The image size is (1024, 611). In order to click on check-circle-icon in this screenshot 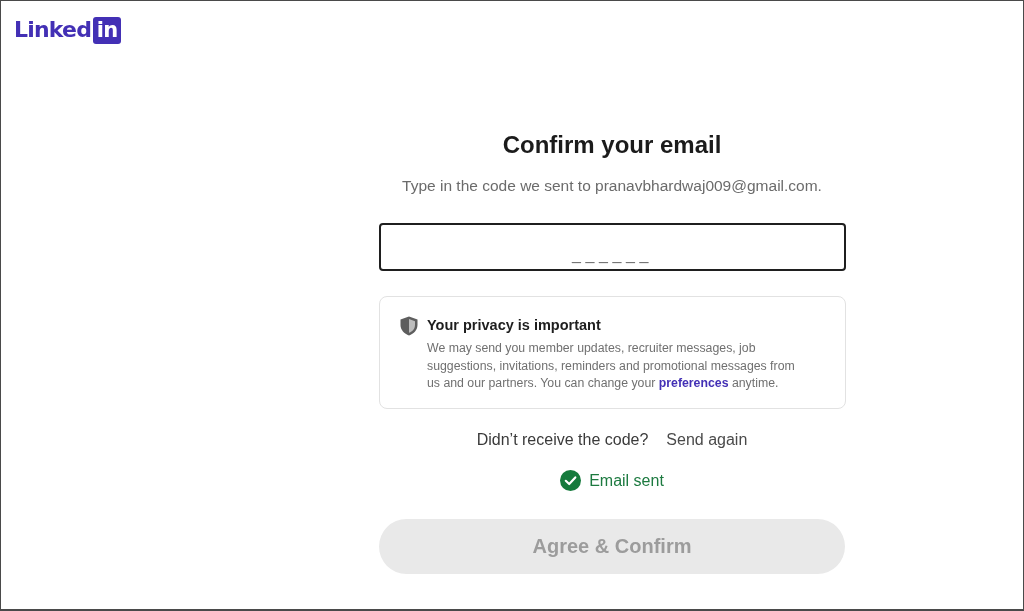, I will do `click(571, 480)`.